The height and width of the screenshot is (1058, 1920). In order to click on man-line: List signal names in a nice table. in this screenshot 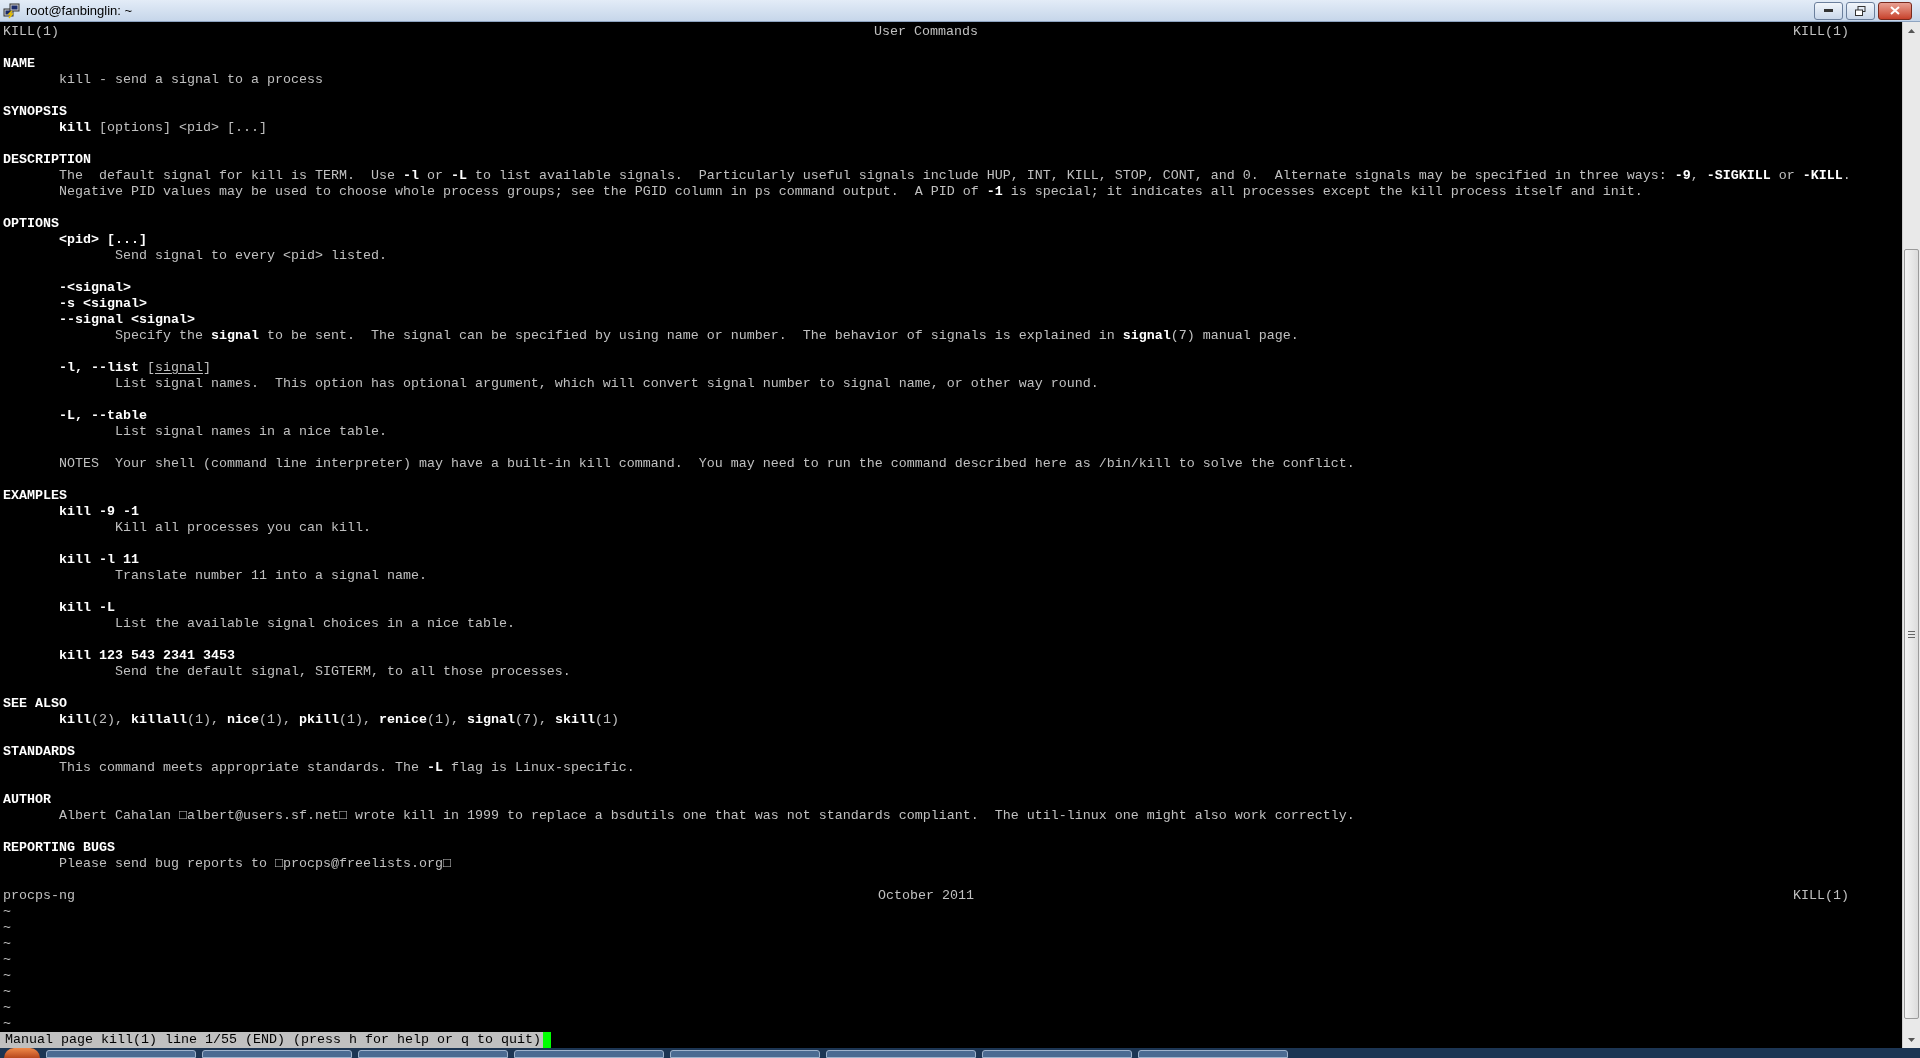, I will do `click(250, 432)`.